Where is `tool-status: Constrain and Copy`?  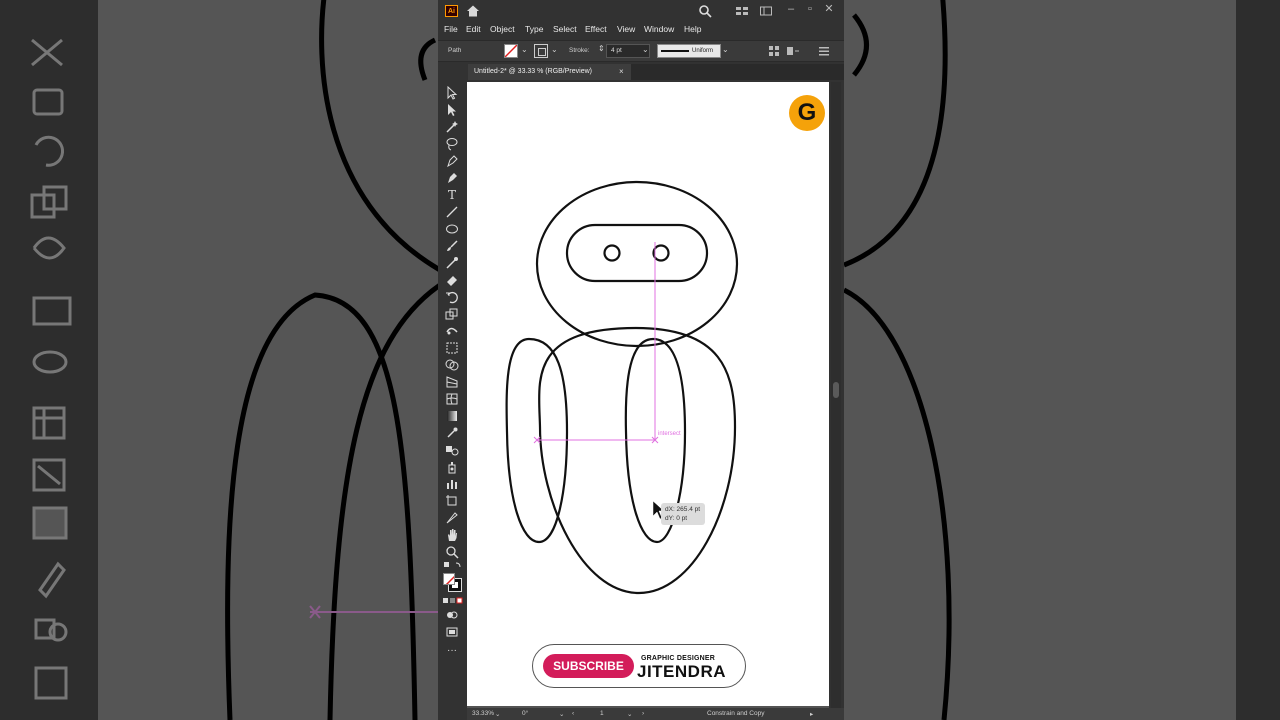 tool-status: Constrain and Copy is located at coordinates (736, 713).